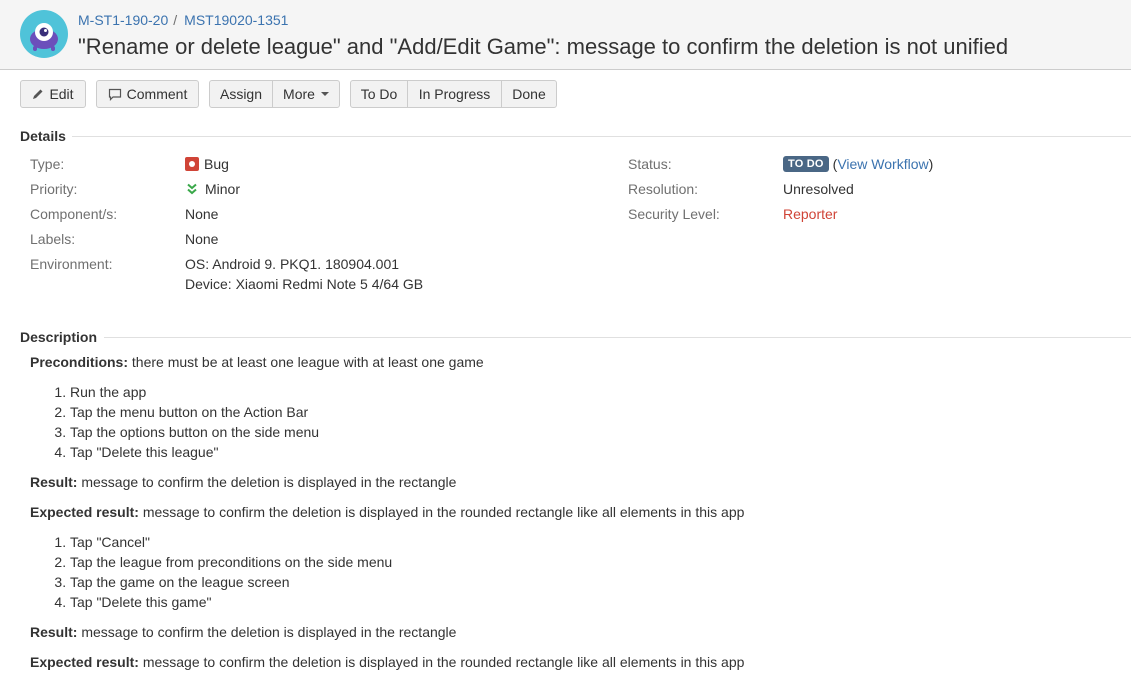 The height and width of the screenshot is (683, 1131). Describe the element at coordinates (194, 432) in the screenshot. I see `list-item: Tap the options button on the side menu` at that location.